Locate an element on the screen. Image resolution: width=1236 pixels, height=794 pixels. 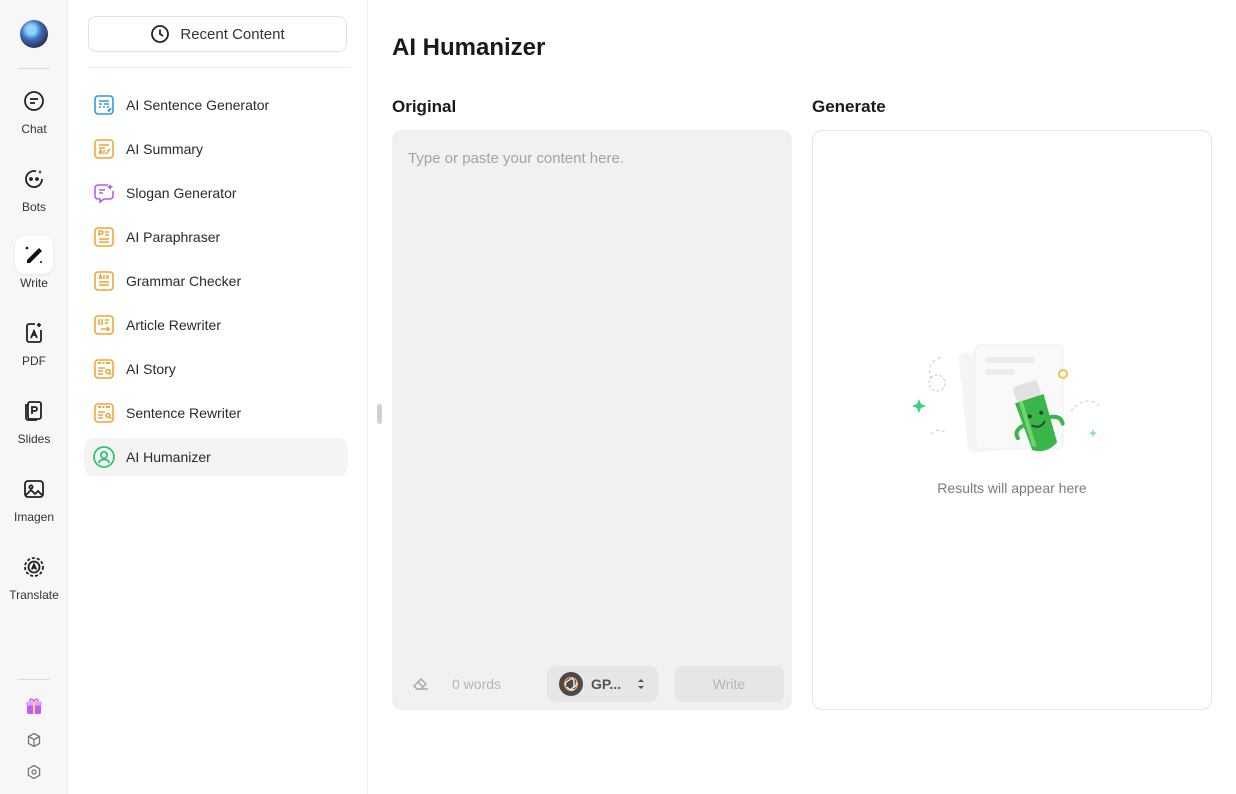
story-icon is located at coordinates (104, 369).